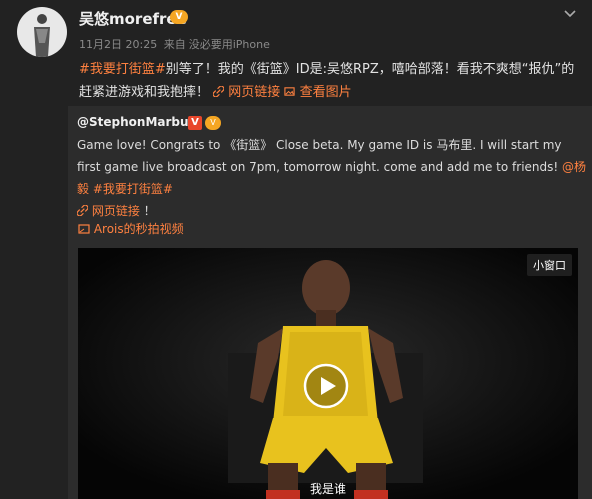  I want to click on avatar-figure-icon, so click(42, 35).